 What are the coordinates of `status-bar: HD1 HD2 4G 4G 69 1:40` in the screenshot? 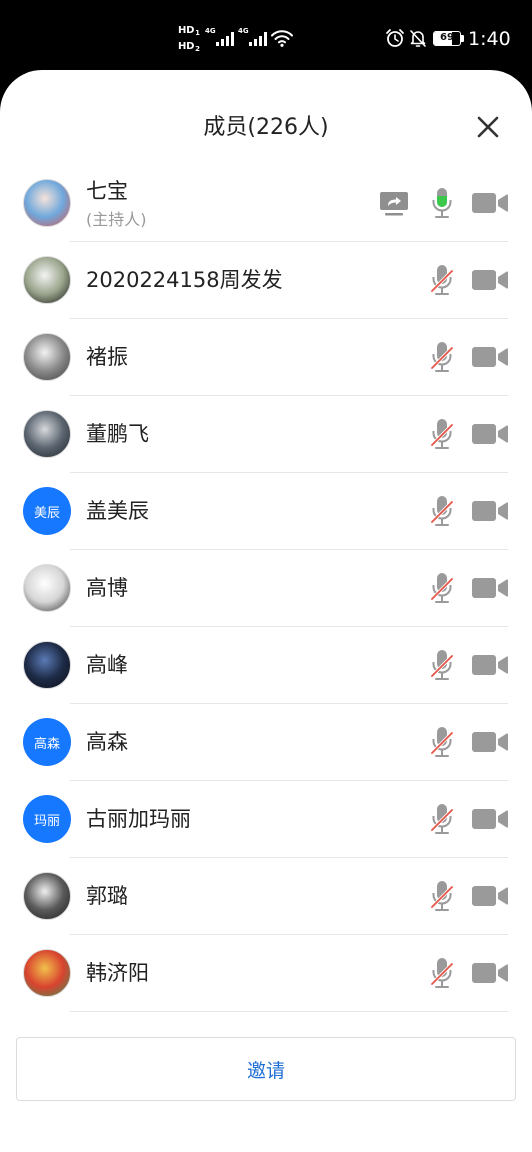 It's located at (266, 35).